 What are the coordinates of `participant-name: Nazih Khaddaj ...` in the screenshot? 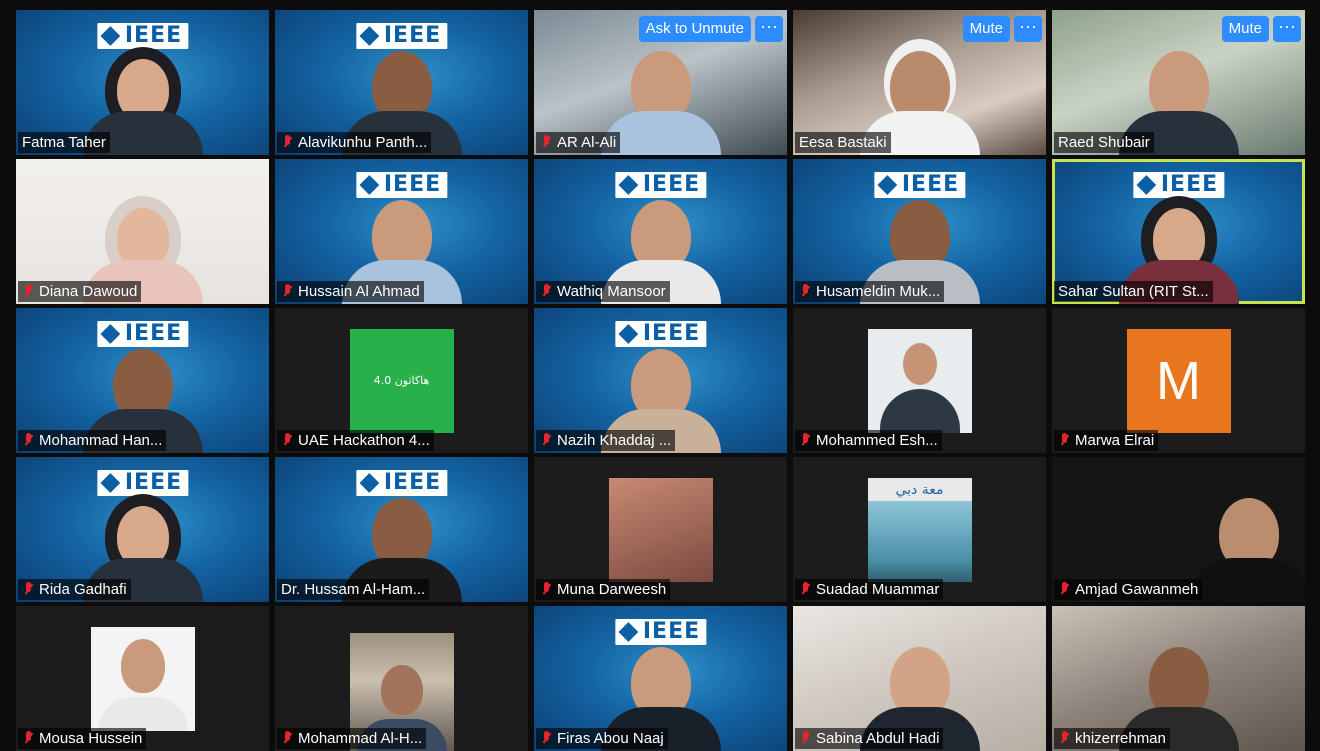 It's located at (614, 440).